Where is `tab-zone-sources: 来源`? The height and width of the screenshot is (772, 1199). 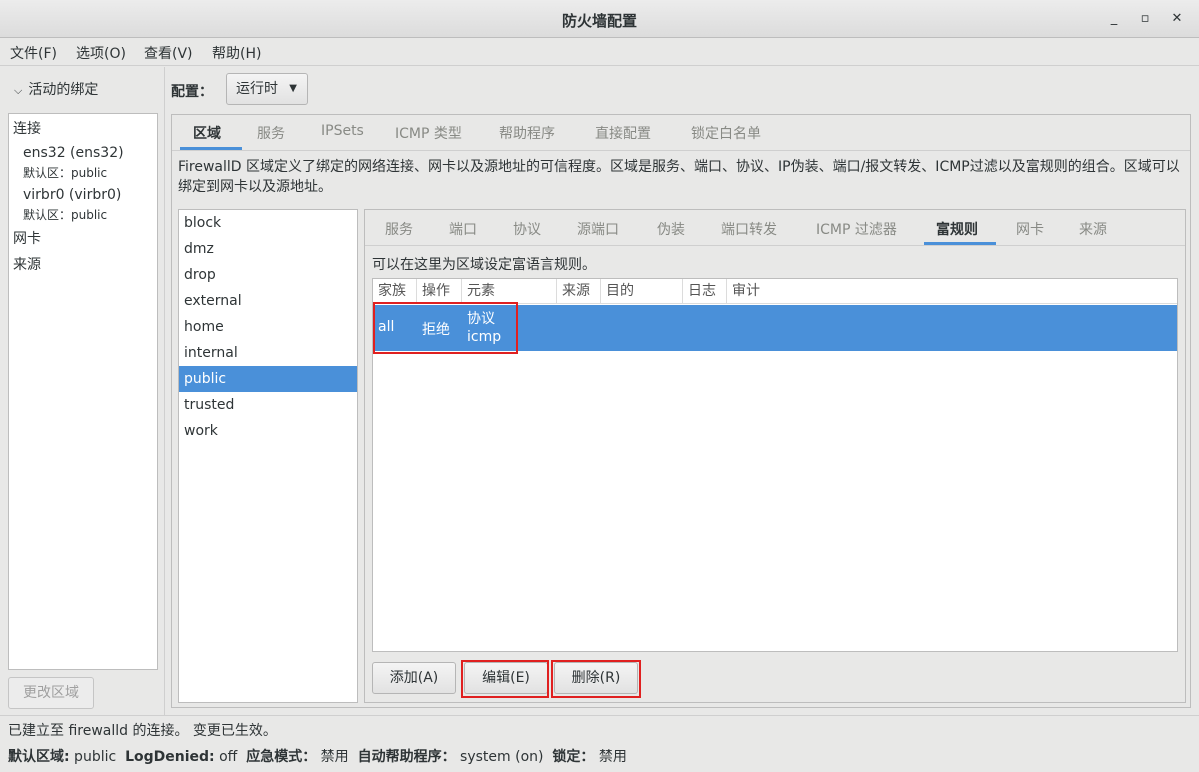 tab-zone-sources: 来源 is located at coordinates (1093, 229).